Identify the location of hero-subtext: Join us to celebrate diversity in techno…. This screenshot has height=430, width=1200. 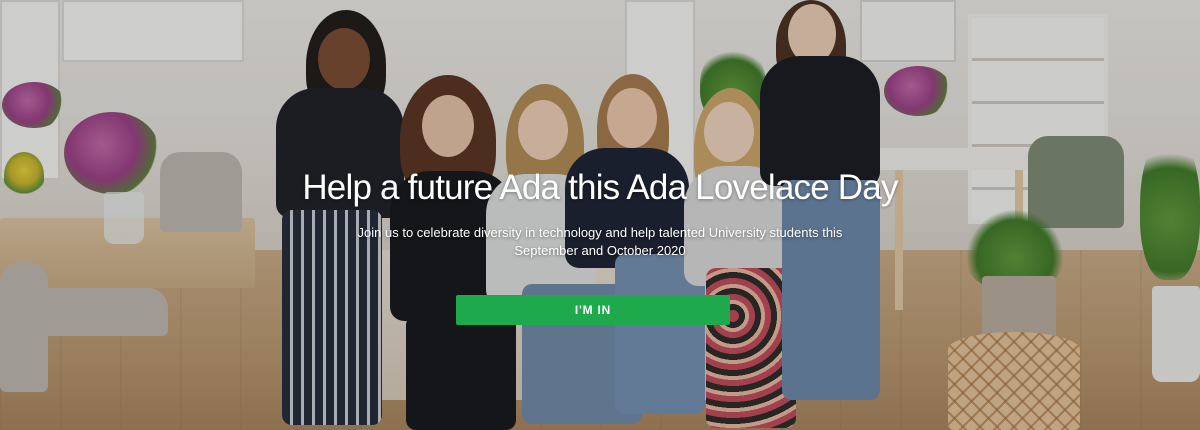
(600, 241).